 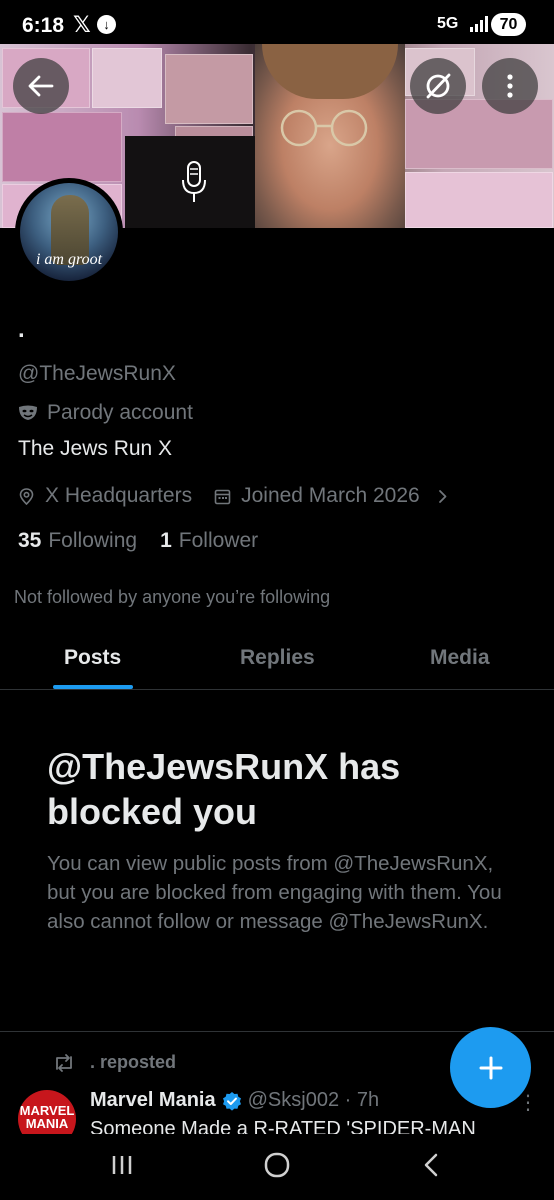 I want to click on recent-apps-button, so click(x=122, y=1165).